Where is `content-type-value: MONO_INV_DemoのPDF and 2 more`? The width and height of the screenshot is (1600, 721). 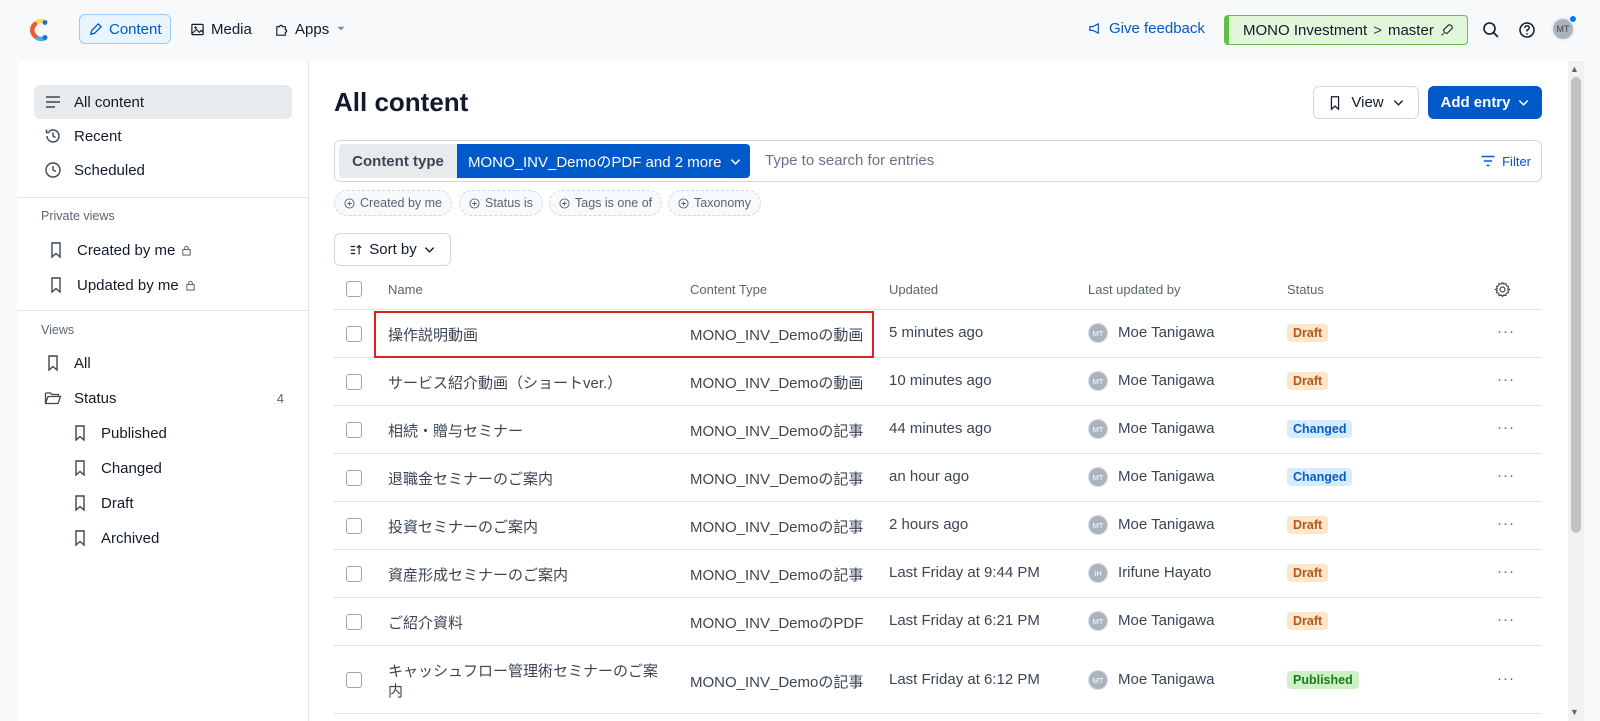
content-type-value: MONO_INV_DemoのPDF and 2 more is located at coordinates (595, 162).